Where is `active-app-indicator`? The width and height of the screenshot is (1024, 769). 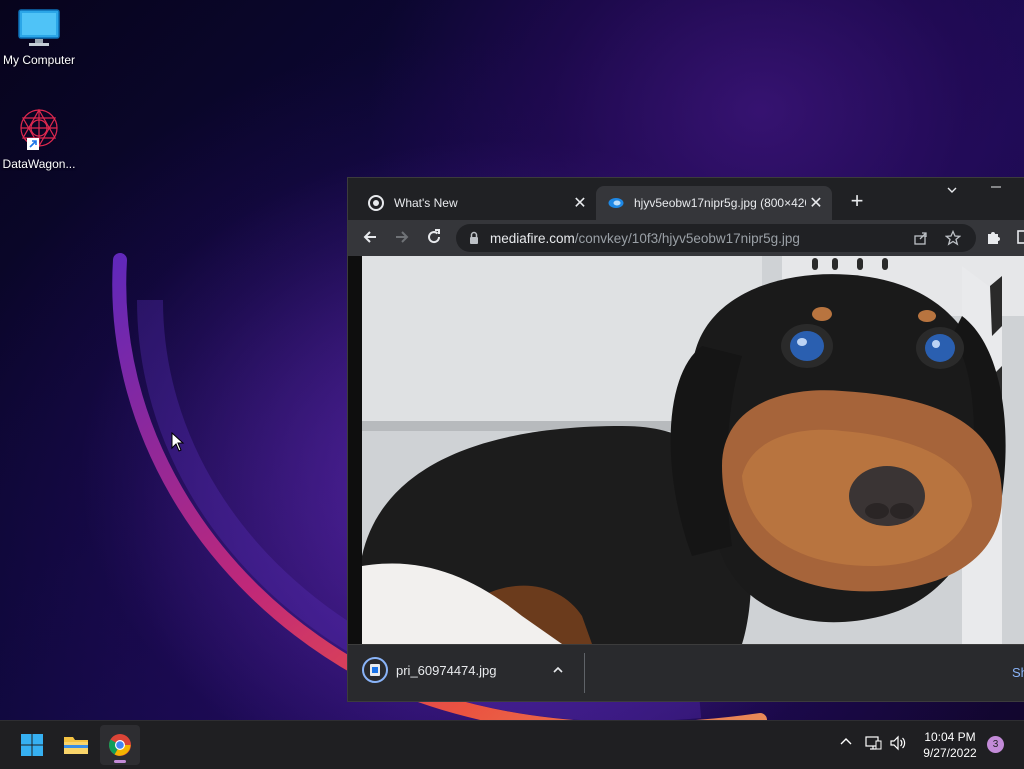
active-app-indicator is located at coordinates (120, 761).